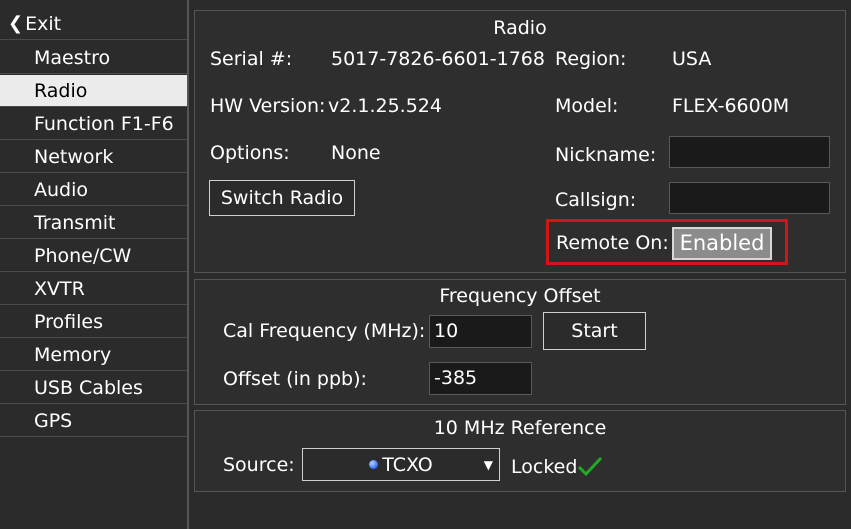 Image resolution: width=851 pixels, height=529 pixels. I want to click on model-label: Model:, so click(587, 106).